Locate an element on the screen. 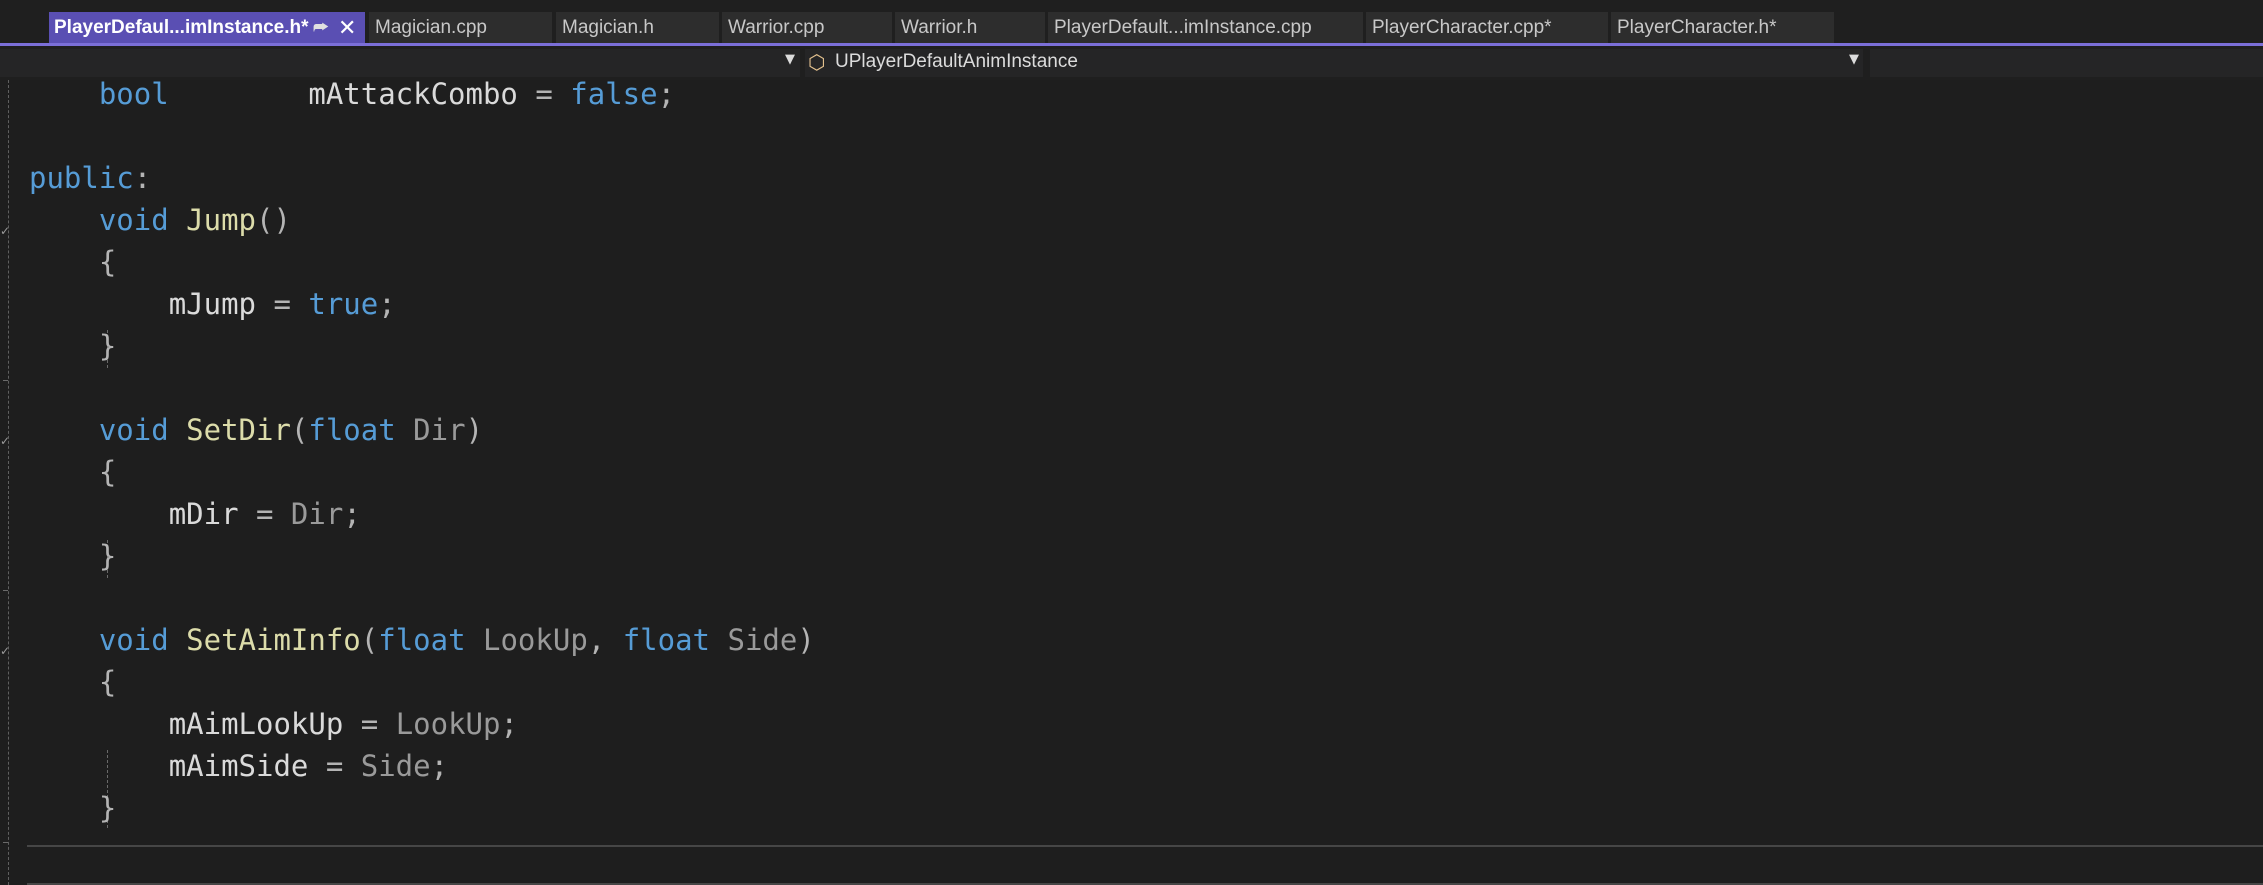  close-icon: ✕ is located at coordinates (347, 27).